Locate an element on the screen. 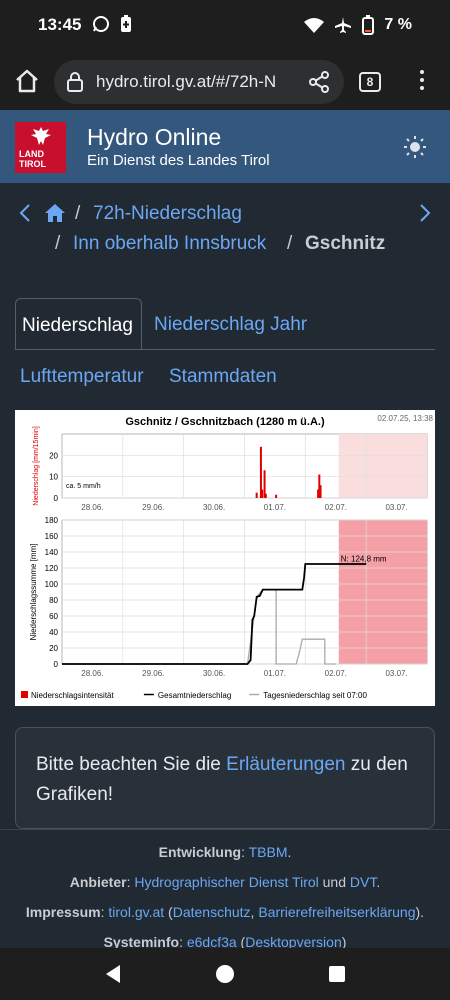 The height and width of the screenshot is (1000, 450). y-tick-label: 160 is located at coordinates (52, 536).